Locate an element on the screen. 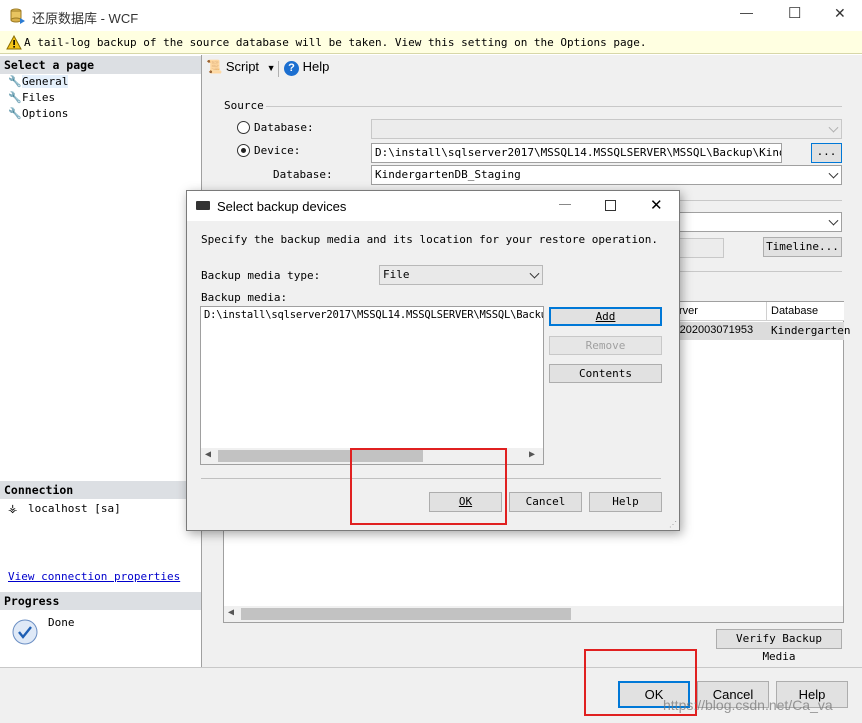 This screenshot has height=723, width=862. select-page-header: Select a page is located at coordinates (100, 65).